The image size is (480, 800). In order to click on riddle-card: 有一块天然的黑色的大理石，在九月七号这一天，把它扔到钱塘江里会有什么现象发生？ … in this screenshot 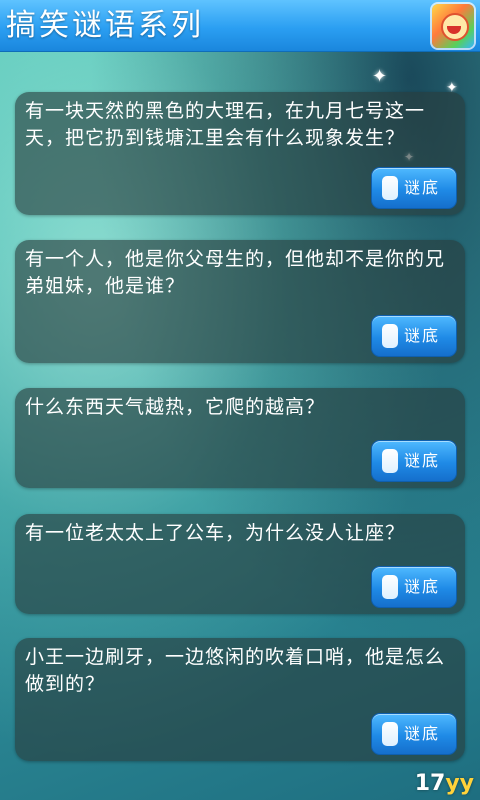, I will do `click(240, 153)`.